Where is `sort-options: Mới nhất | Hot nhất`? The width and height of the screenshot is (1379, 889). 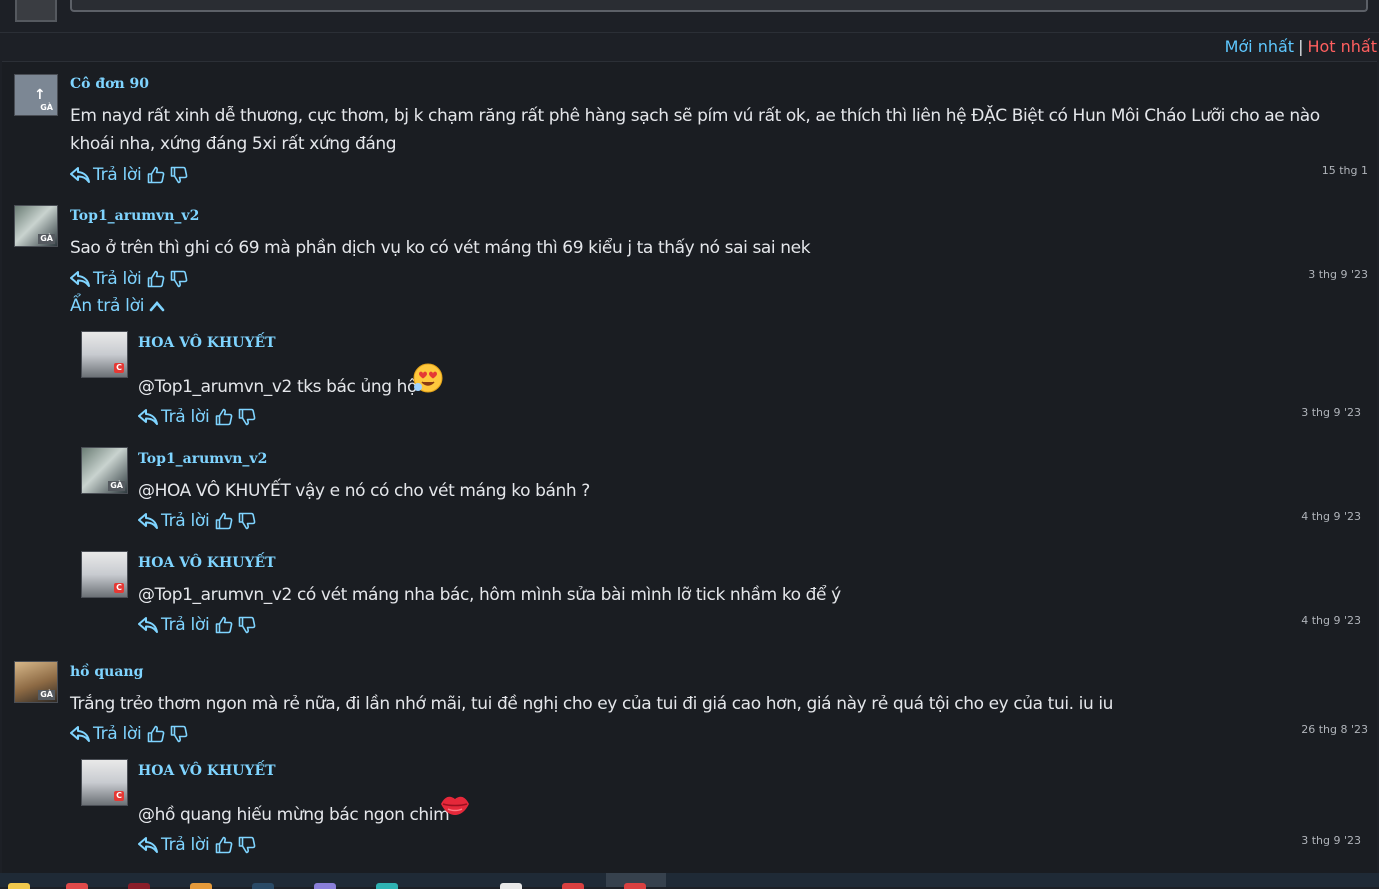
sort-options: Mới nhất | Hot nhất is located at coordinates (1301, 47).